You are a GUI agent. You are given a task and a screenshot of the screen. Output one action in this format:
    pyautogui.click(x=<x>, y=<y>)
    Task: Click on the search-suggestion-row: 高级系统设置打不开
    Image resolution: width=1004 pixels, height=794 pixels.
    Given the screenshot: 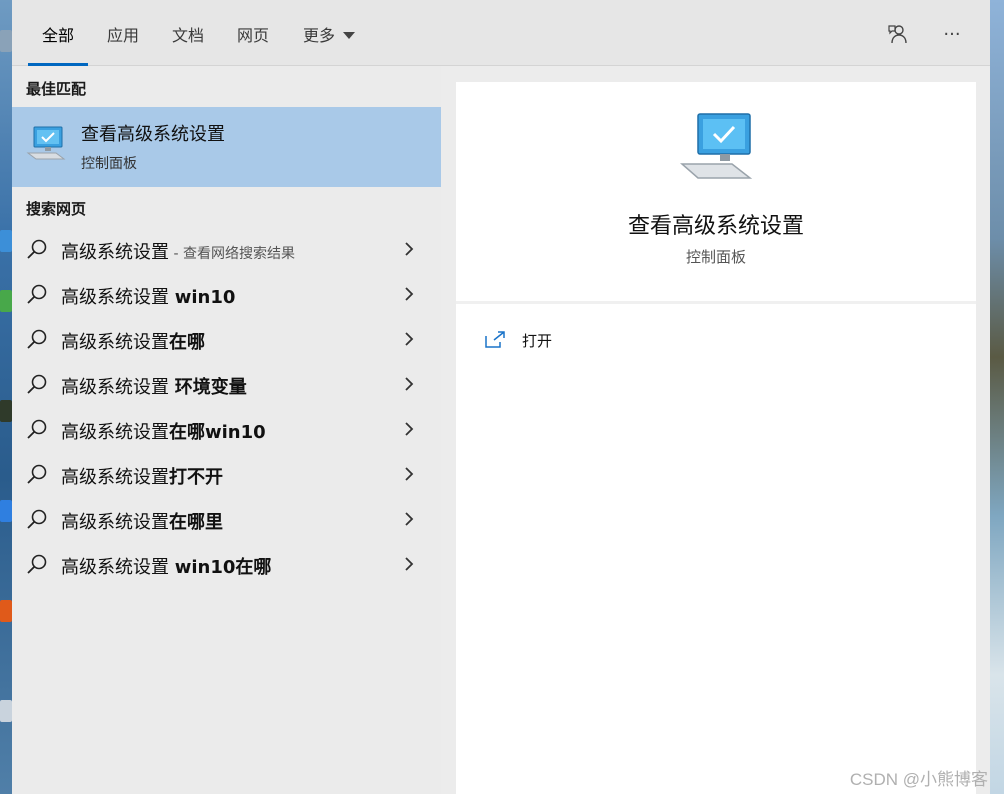 What is the action you would take?
    pyautogui.click(x=226, y=474)
    